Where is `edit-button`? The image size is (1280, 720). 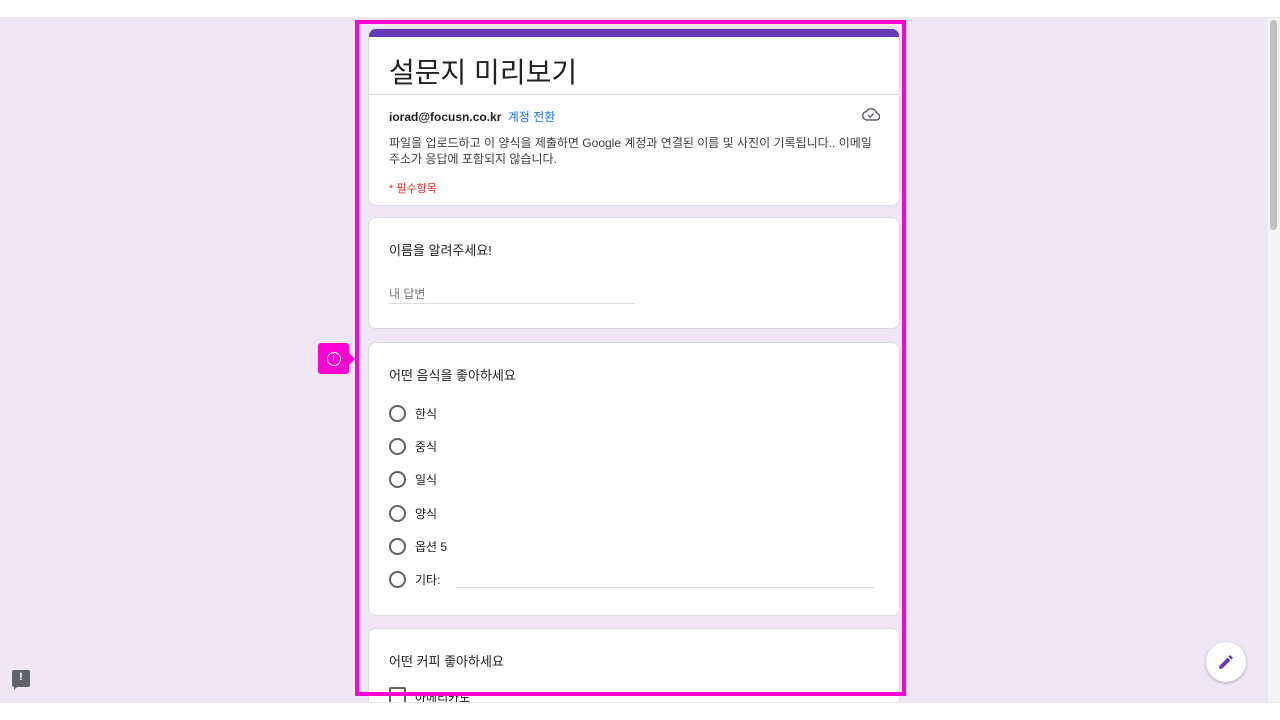 edit-button is located at coordinates (1226, 662).